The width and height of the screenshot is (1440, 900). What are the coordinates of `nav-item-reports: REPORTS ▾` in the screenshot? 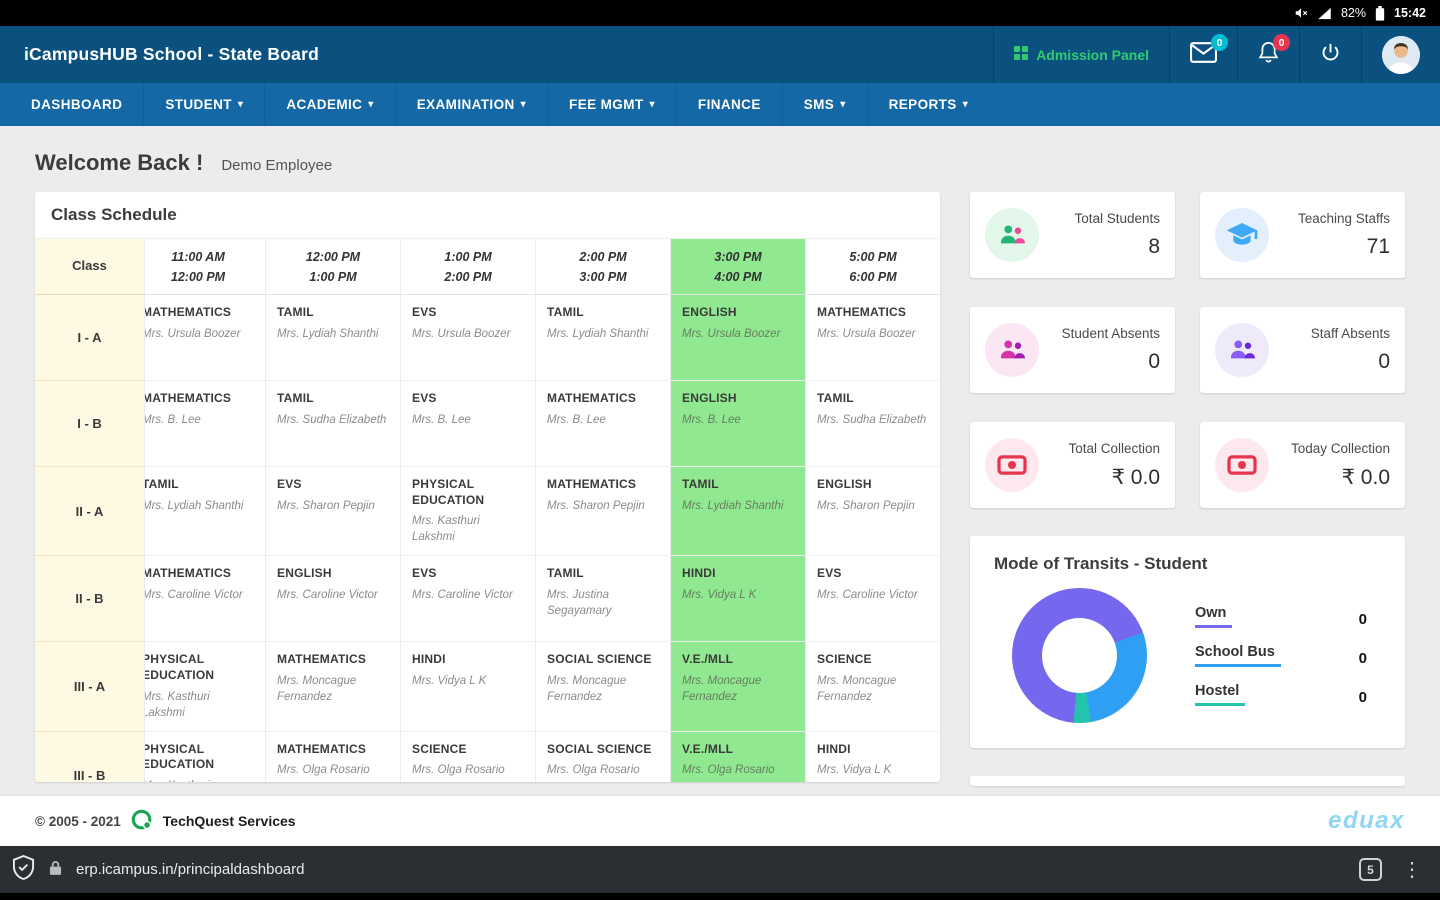 It's located at (927, 104).